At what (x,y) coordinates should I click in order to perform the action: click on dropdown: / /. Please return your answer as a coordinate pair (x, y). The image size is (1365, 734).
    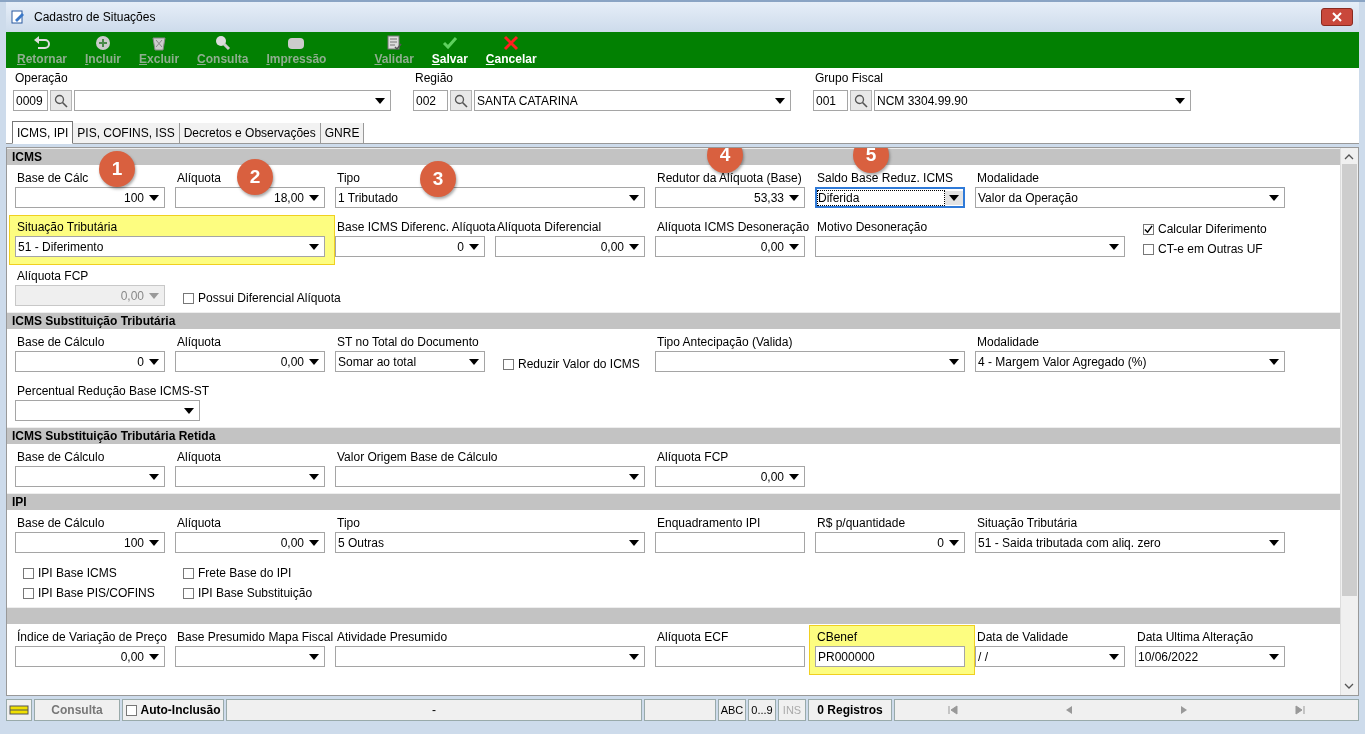
    Looking at the image, I should click on (1050, 656).